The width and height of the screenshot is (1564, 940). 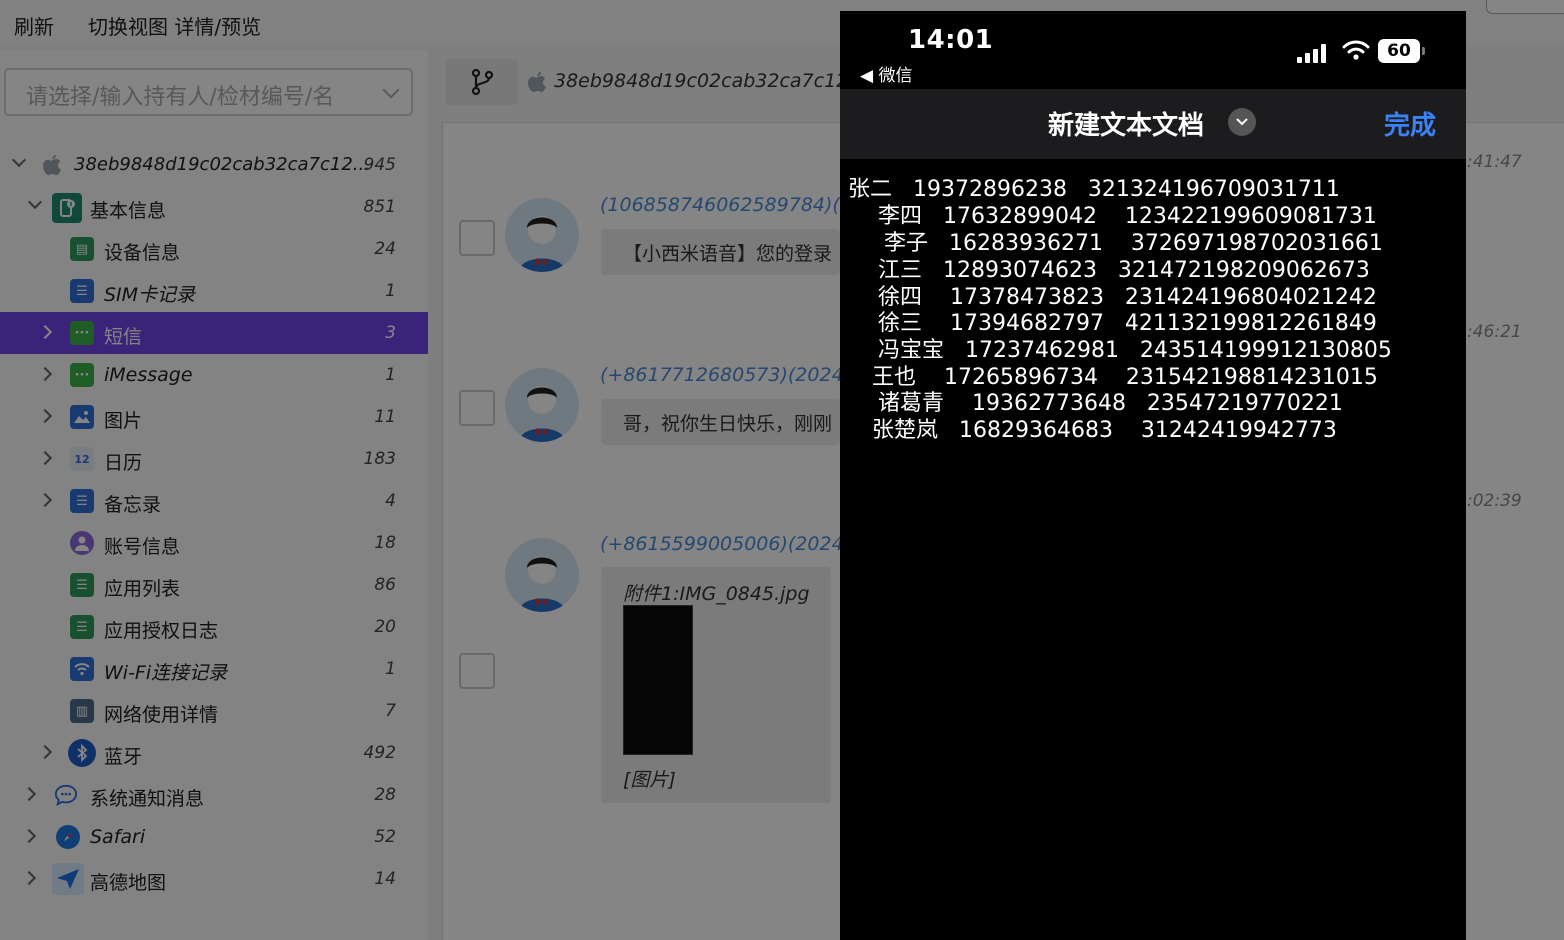 I want to click on signal-icon, so click(x=1311, y=52).